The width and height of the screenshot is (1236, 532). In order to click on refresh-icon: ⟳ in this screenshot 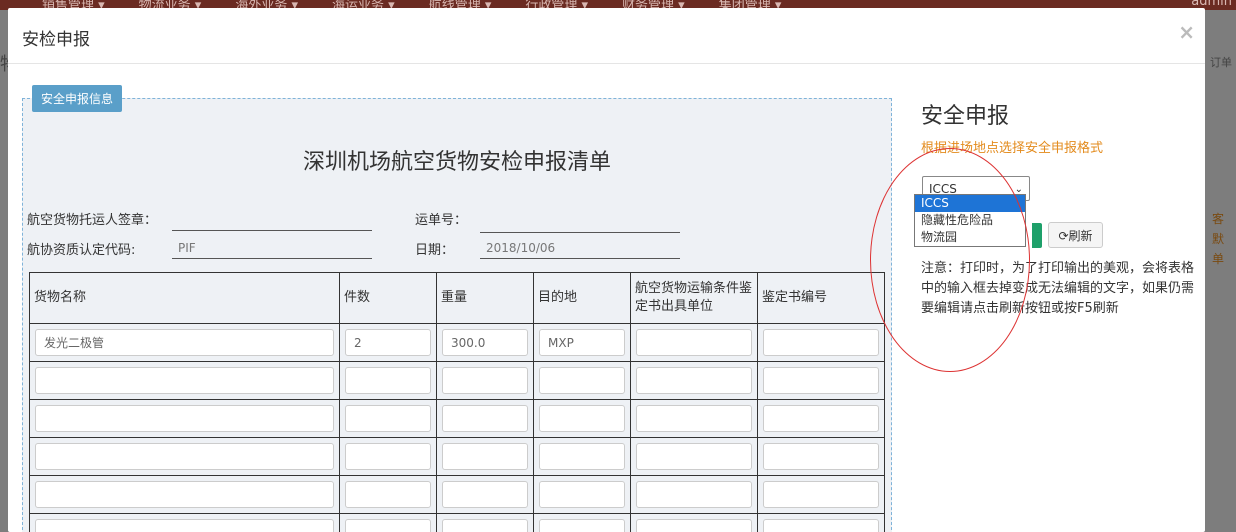, I will do `click(1063, 236)`.